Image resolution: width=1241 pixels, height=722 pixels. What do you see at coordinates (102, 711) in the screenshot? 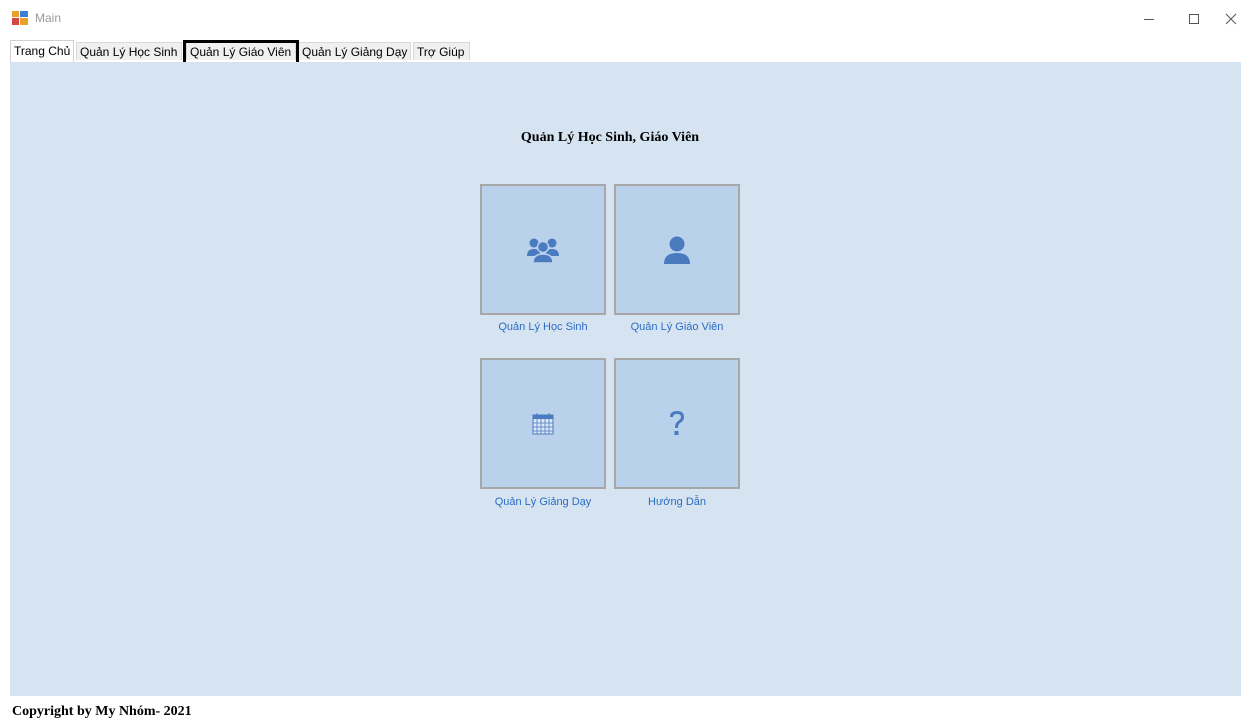
I see `copyright-text: Copyright by My Nhóm- 2021` at bounding box center [102, 711].